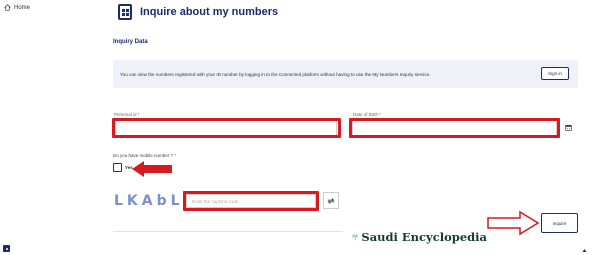 Image resolution: width=600 pixels, height=255 pixels. I want to click on mobile-question: Do you have mobile number ? *, so click(145, 155).